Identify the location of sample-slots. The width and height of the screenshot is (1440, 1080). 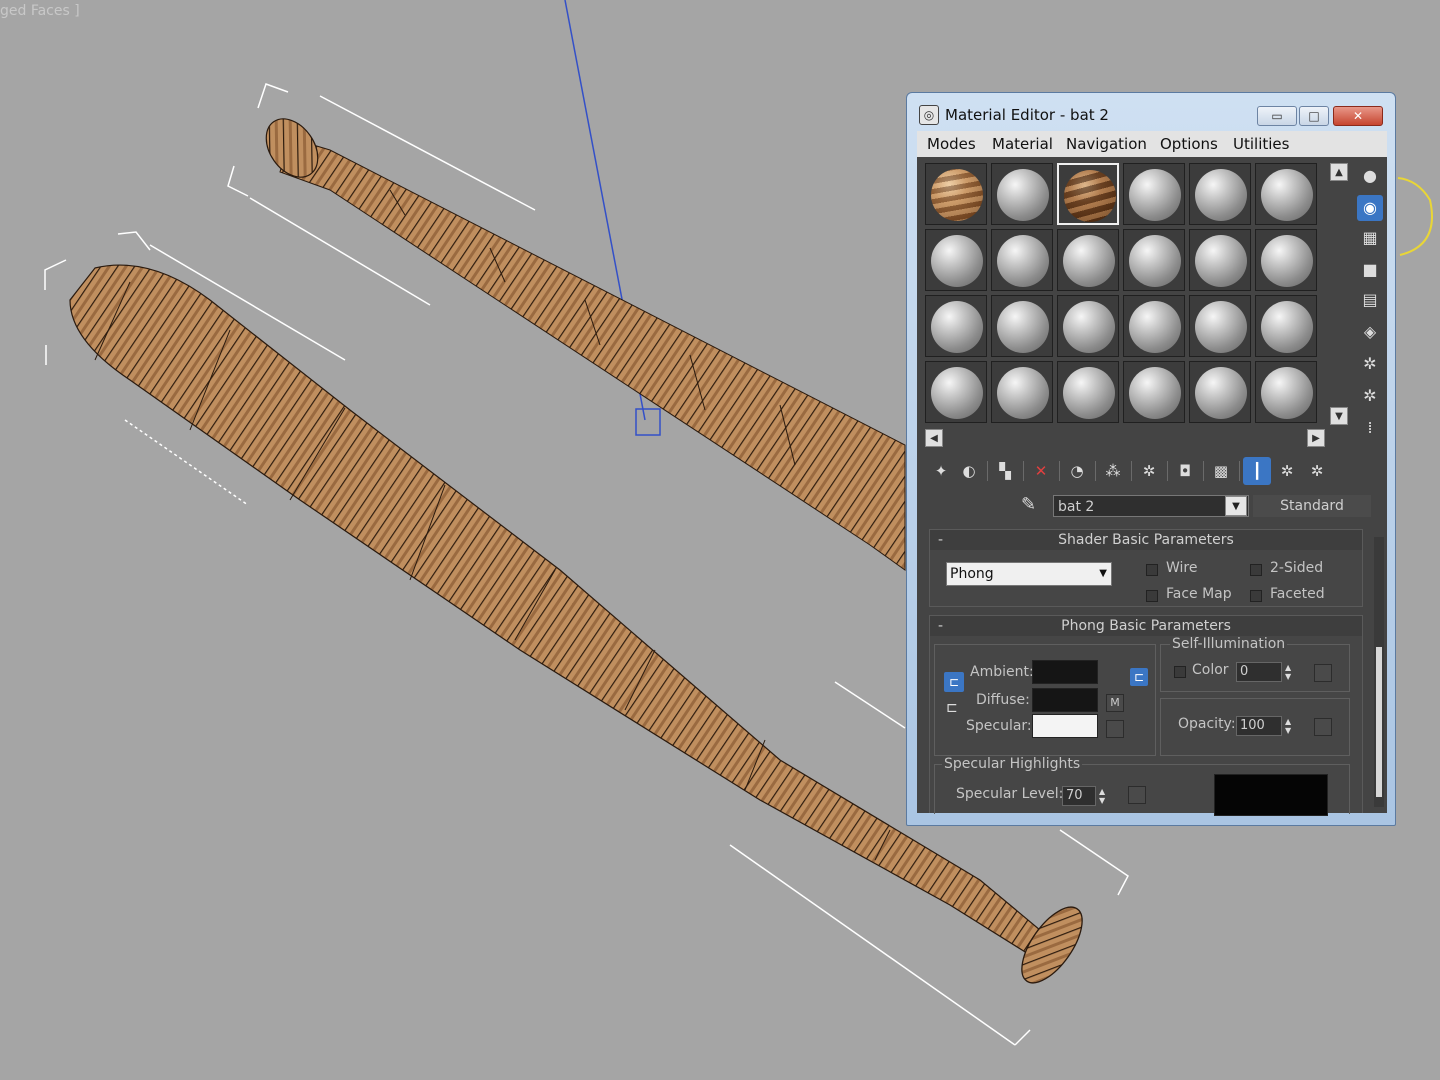
(1125, 295).